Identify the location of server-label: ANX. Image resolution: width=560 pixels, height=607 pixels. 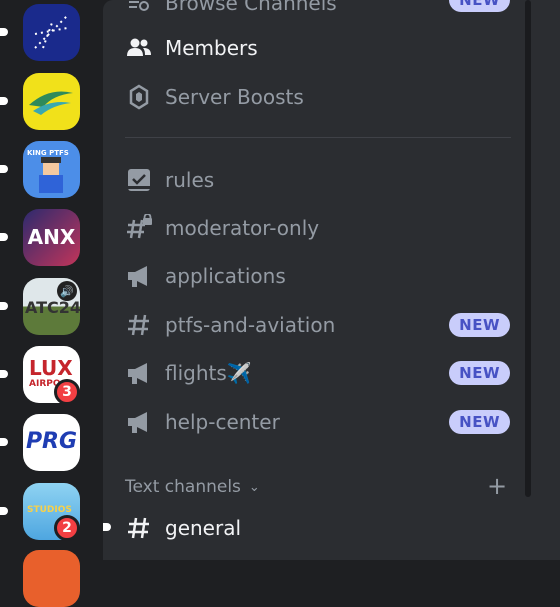
(51, 237).